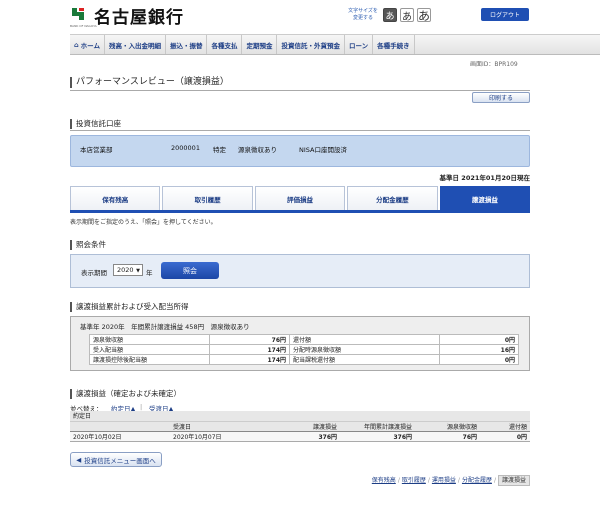 This screenshot has width=600, height=511. What do you see at coordinates (220, 436) in the screenshot?
I see `cell-delivery-date: 2020年10月07日` at bounding box center [220, 436].